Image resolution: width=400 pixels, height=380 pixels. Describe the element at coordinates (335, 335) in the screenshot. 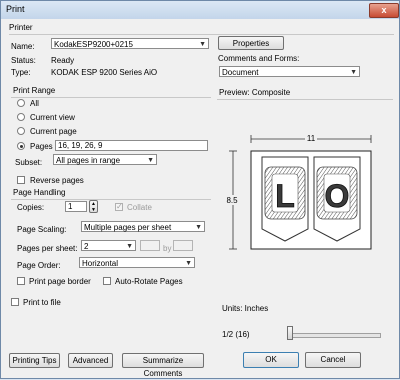

I see `preview-page-slider-track` at that location.